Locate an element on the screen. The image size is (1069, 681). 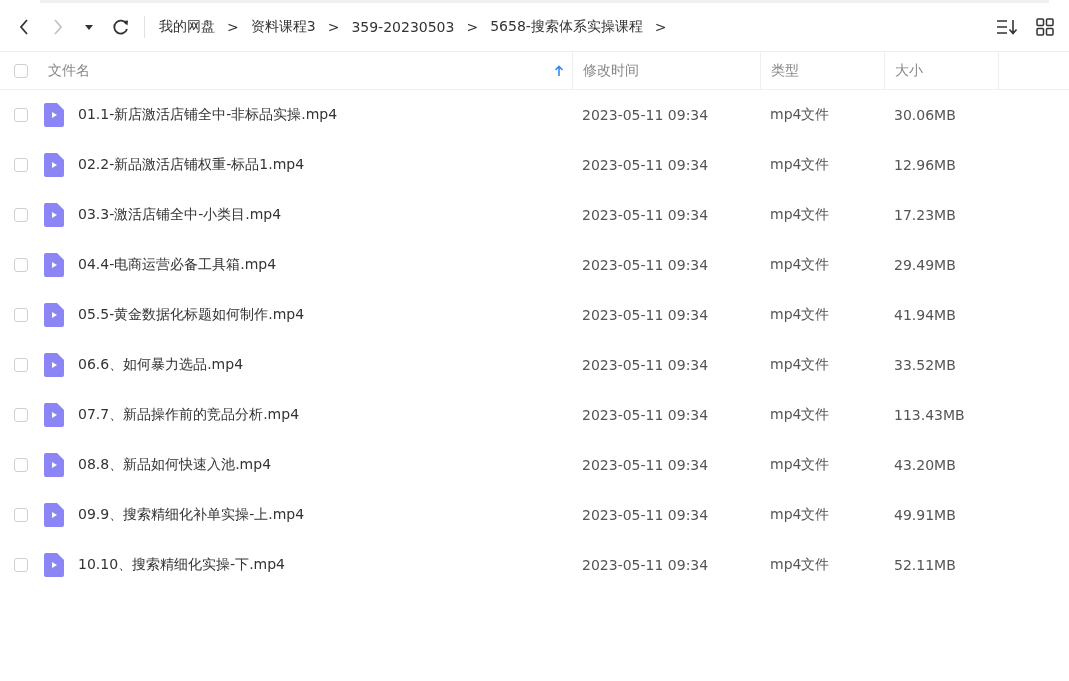
grid-view-icon is located at coordinates (1045, 27).